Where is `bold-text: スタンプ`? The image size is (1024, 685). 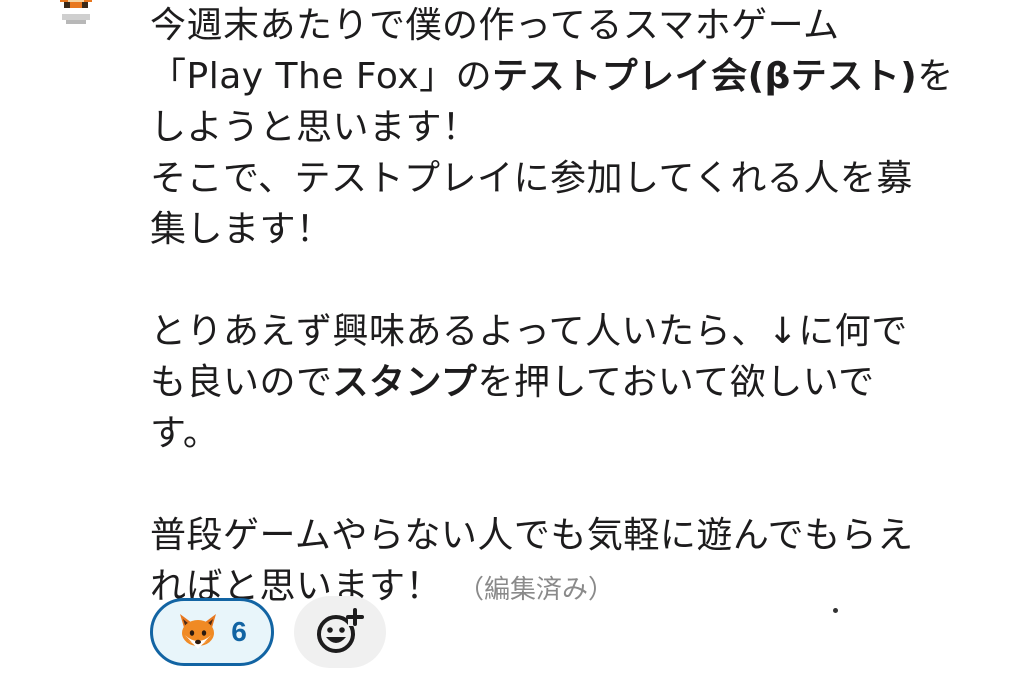 bold-text: スタンプ is located at coordinates (405, 382).